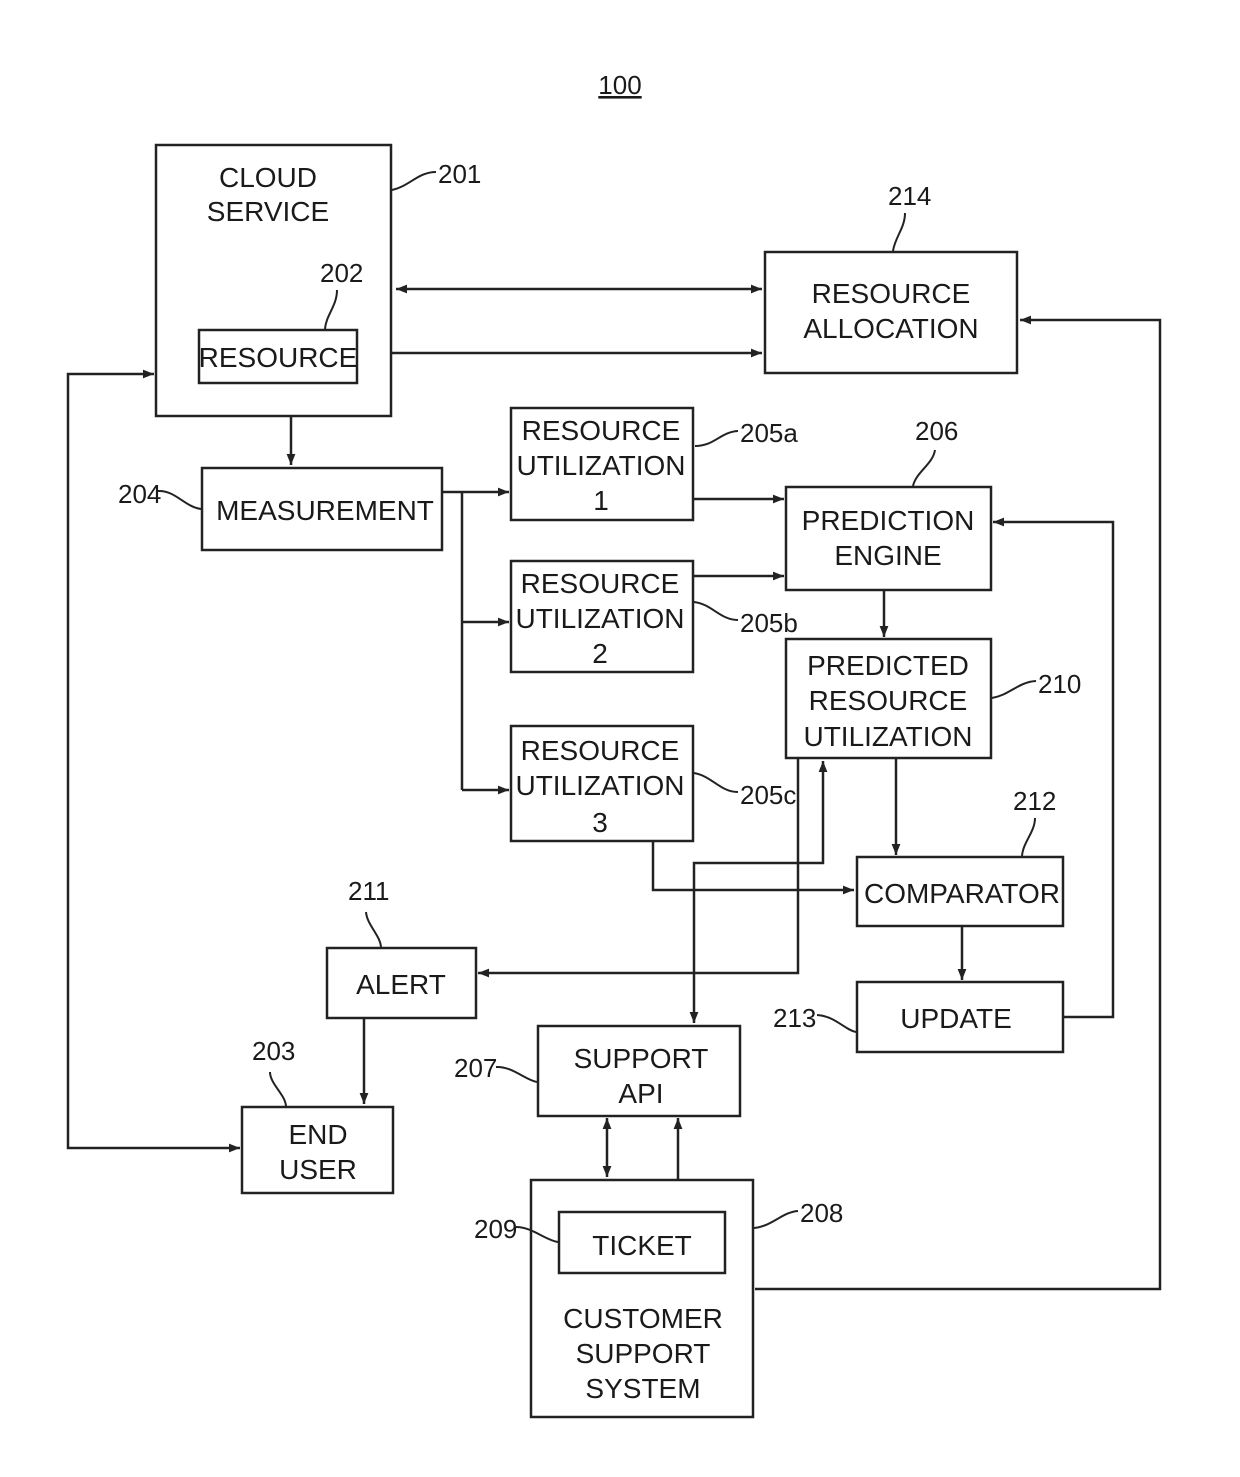  Describe the element at coordinates (268, 211) in the screenshot. I see `cloud-service-label-2: SERVICE` at that location.